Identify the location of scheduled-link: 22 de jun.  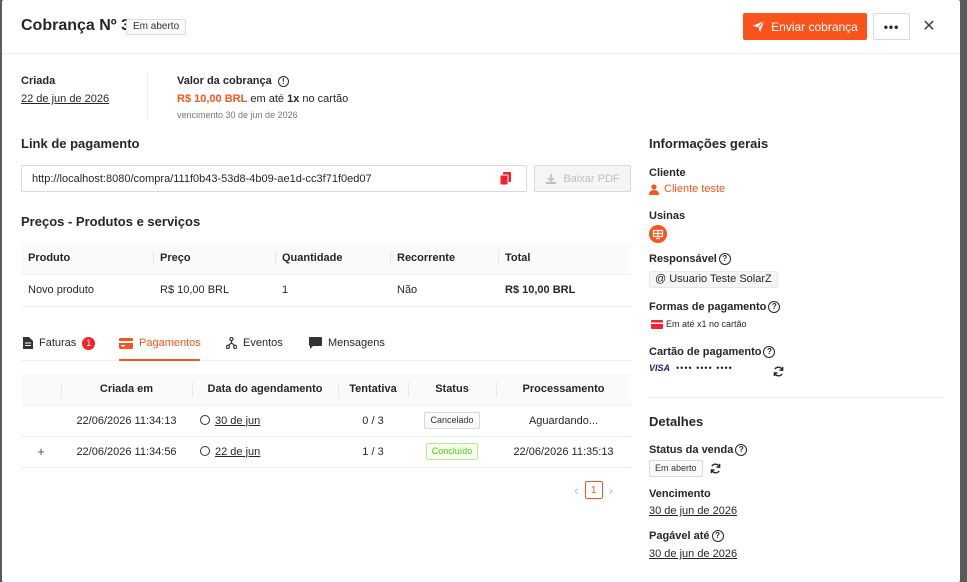
(237, 452).